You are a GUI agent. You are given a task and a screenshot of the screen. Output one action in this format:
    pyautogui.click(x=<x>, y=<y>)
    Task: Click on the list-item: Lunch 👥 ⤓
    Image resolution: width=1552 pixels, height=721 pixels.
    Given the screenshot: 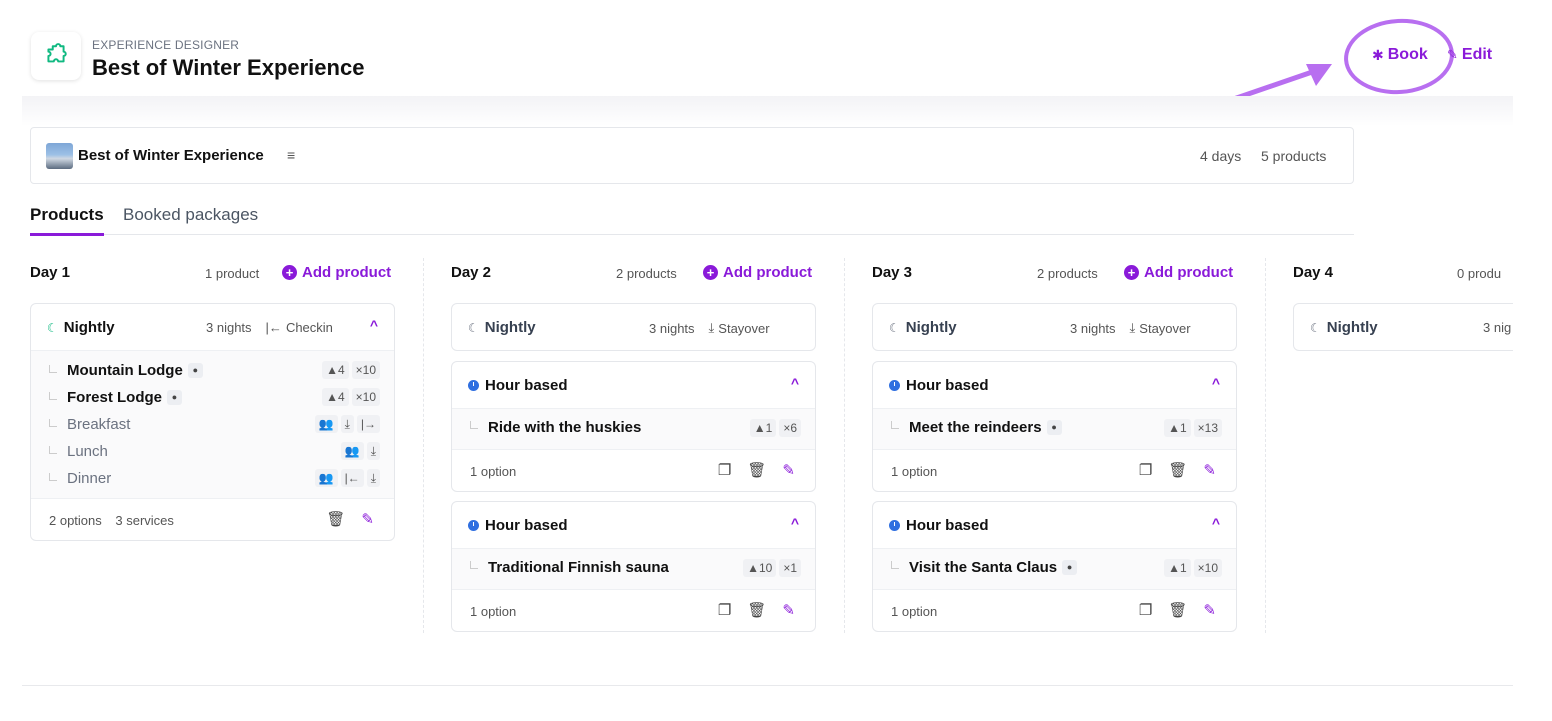 What is the action you would take?
    pyautogui.click(x=212, y=451)
    